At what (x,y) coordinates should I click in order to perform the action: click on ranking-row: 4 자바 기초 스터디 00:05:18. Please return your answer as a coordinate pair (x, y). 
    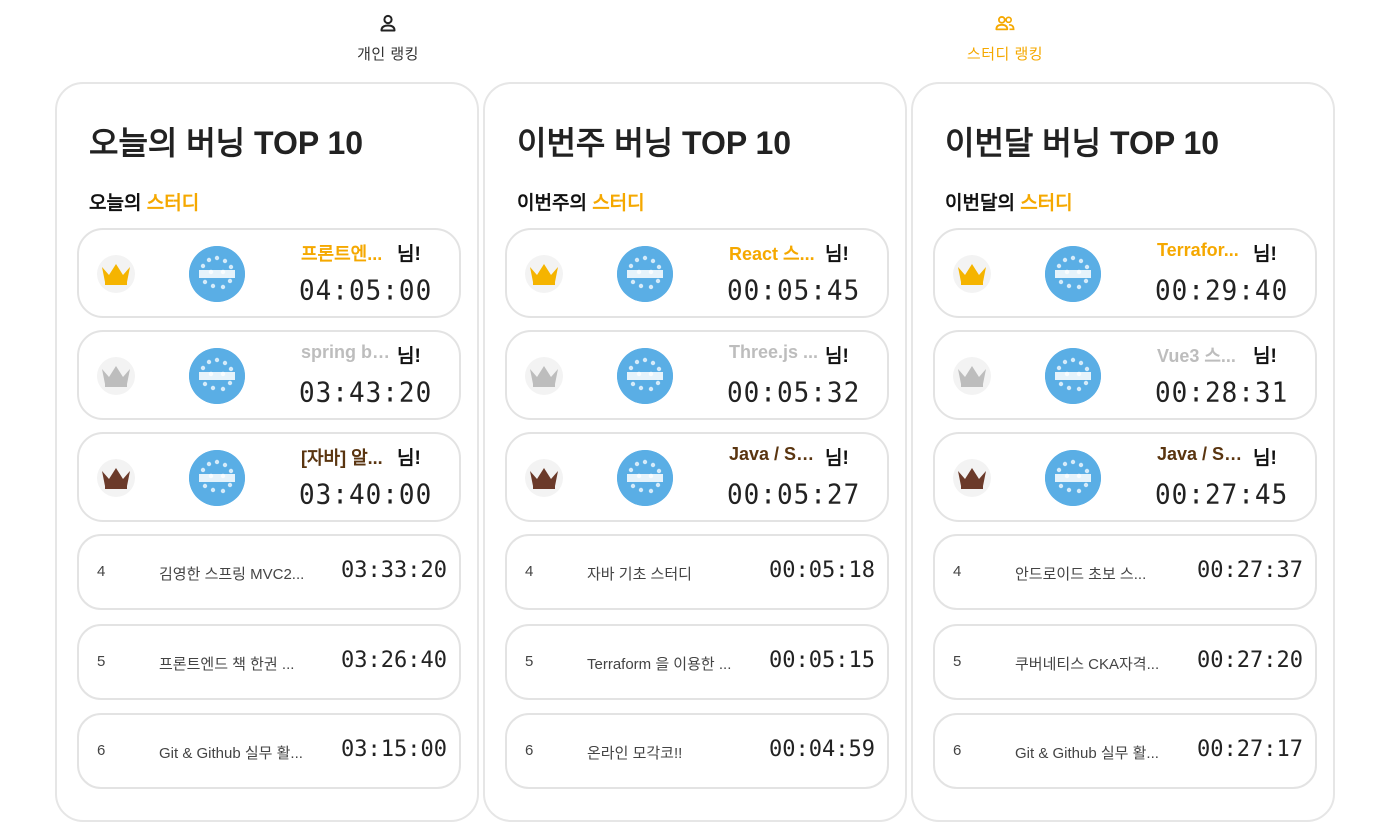
    Looking at the image, I should click on (697, 572).